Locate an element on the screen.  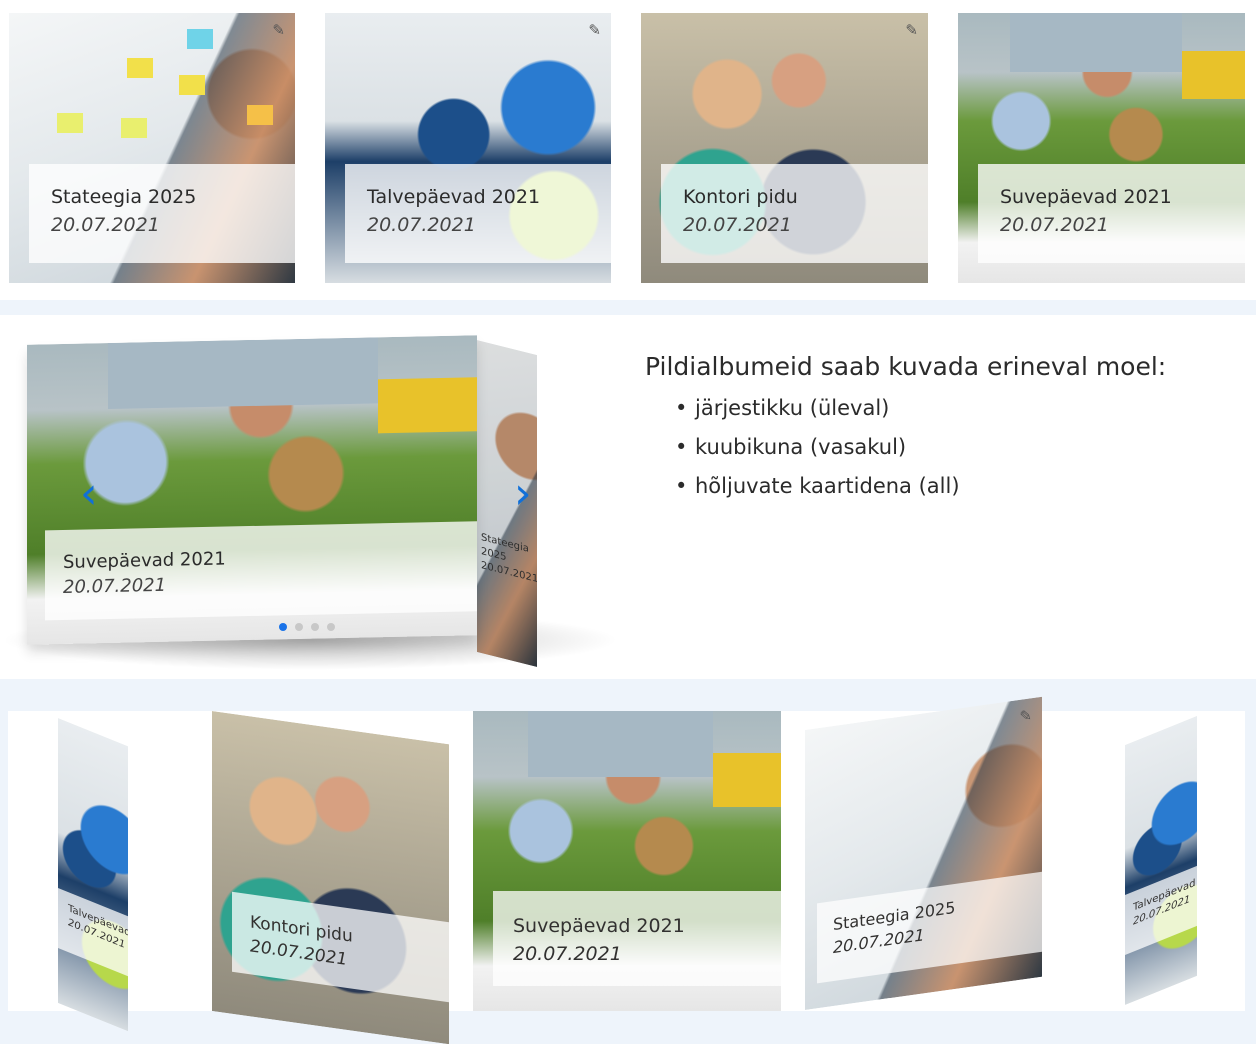
info-list-item: järjestikku (üleval) is located at coordinates (802, 412).